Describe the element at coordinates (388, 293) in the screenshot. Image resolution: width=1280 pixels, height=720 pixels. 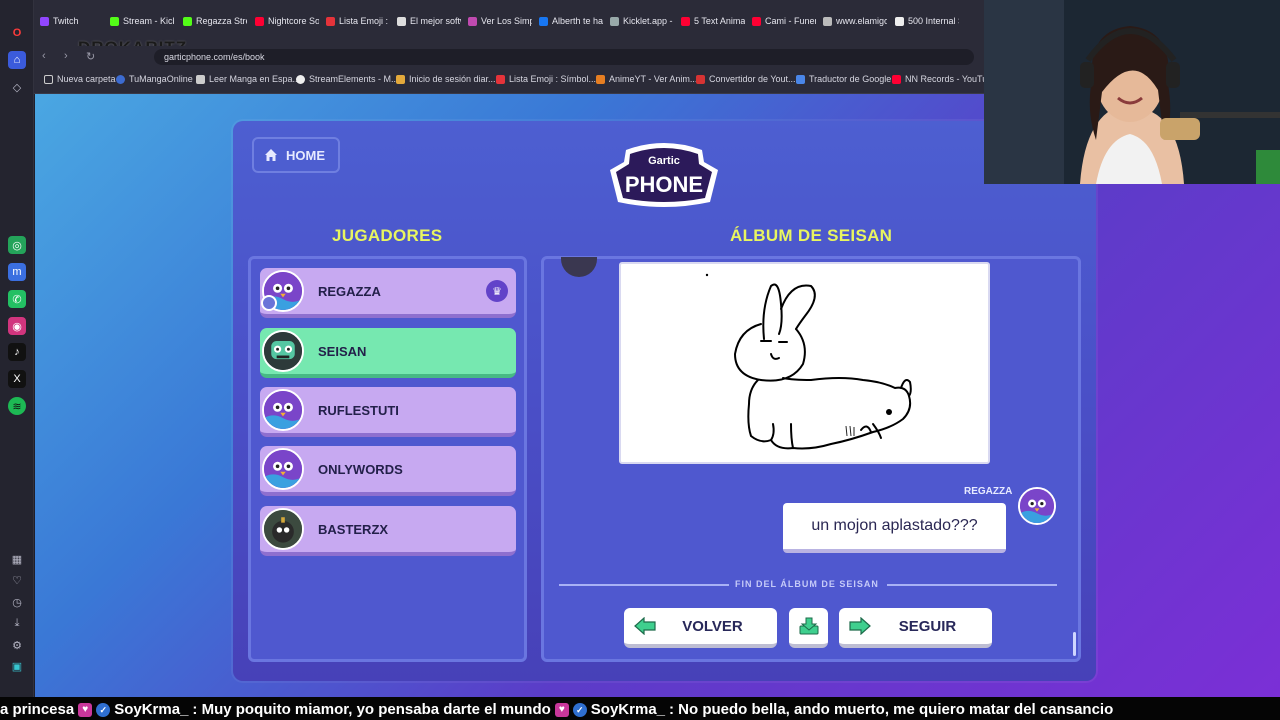
I see `player-row: REGAZZA ♛` at that location.